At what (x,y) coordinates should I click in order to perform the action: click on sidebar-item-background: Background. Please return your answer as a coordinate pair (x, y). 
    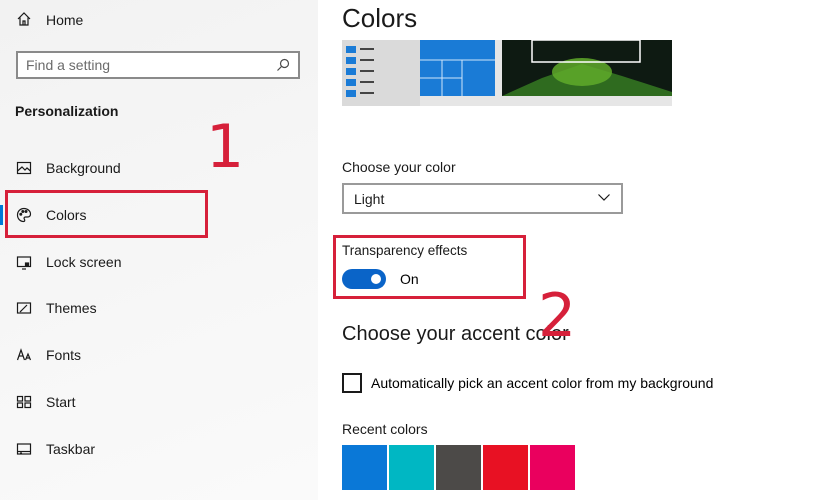
    Looking at the image, I should click on (159, 168).